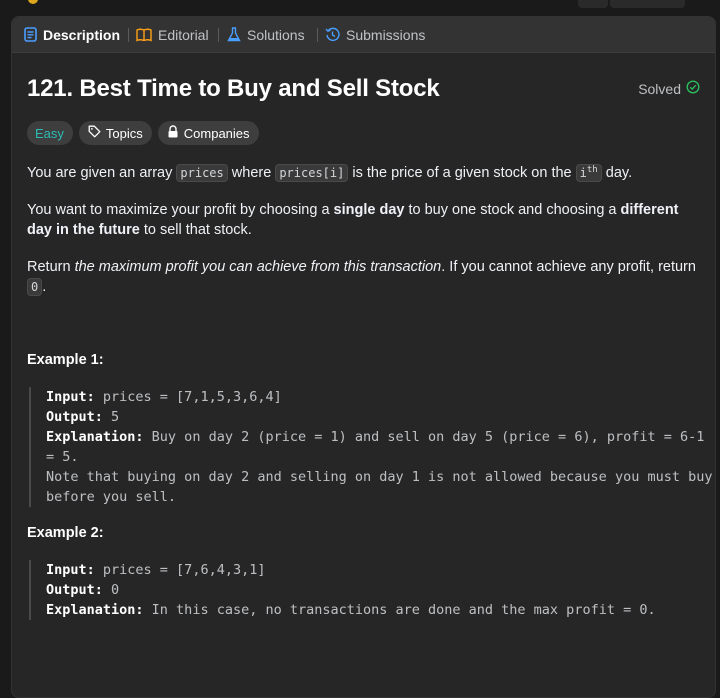  I want to click on solved-status: Solved, so click(669, 88).